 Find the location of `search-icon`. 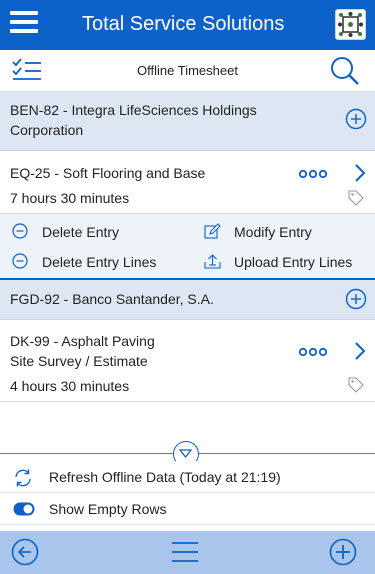

search-icon is located at coordinates (345, 72).